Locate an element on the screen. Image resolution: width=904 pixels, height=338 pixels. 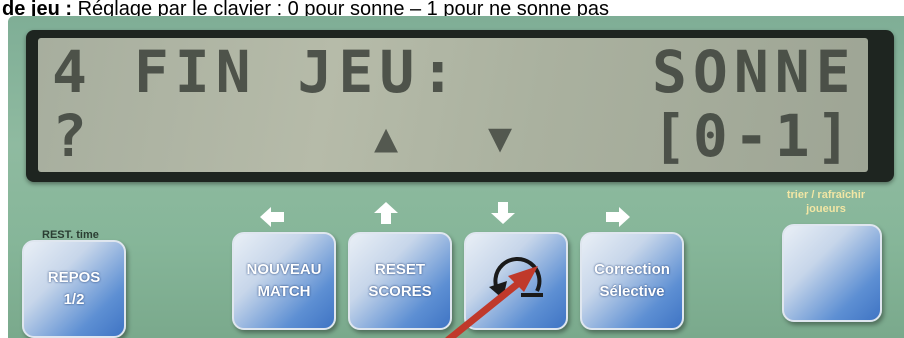
lcd-up-arrow-icon: ▲ is located at coordinates (386, 138).